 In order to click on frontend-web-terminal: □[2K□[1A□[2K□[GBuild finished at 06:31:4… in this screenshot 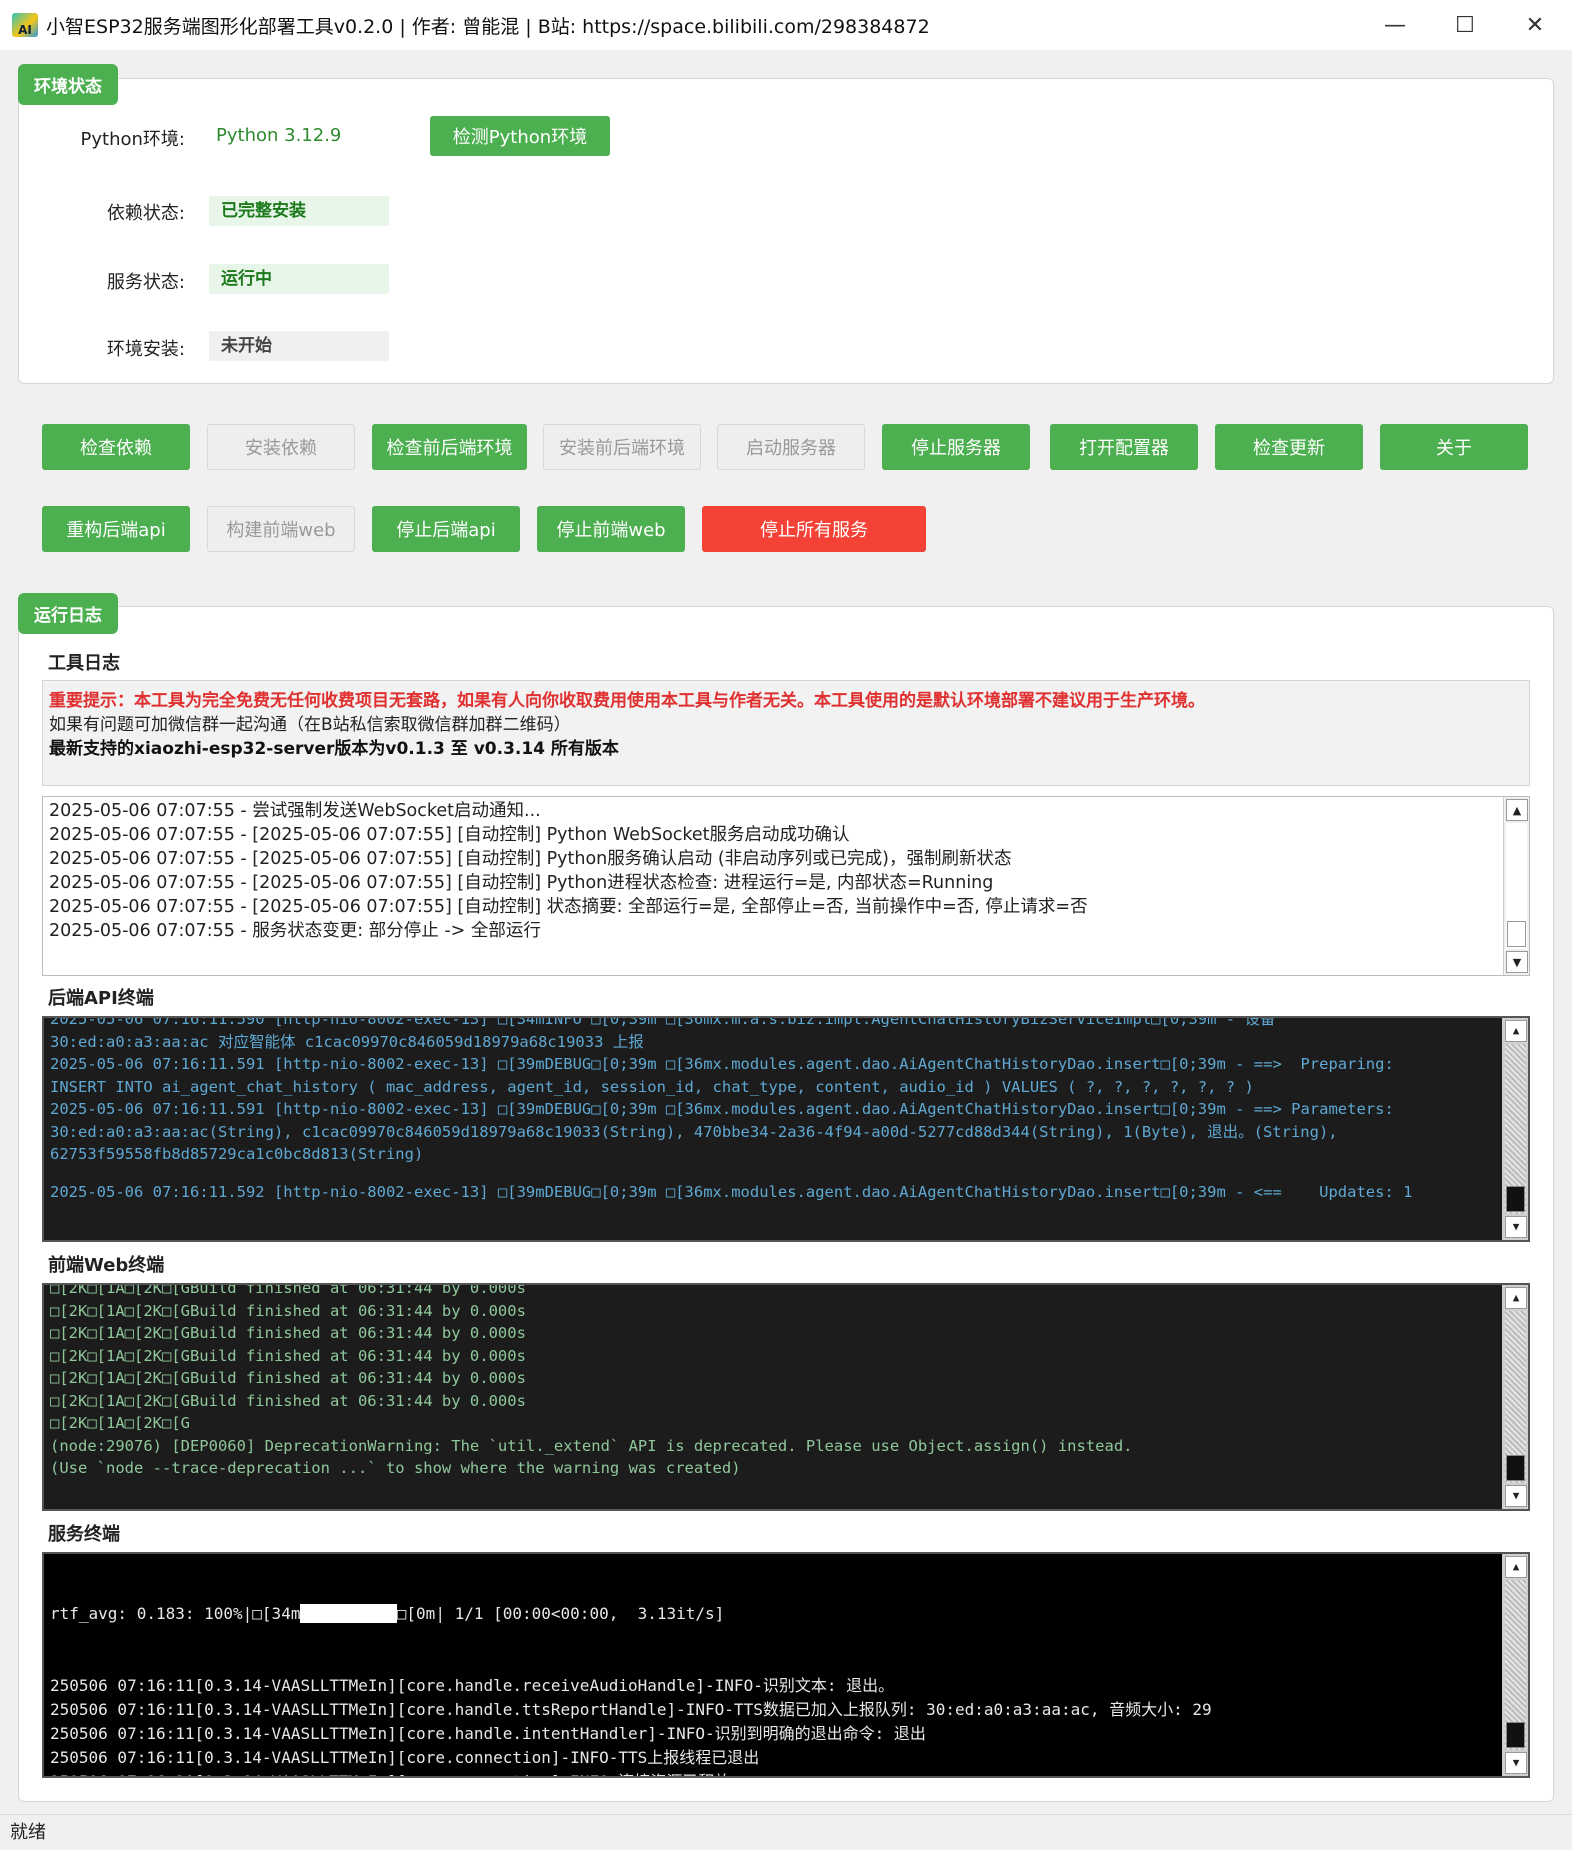, I will do `click(786, 1397)`.